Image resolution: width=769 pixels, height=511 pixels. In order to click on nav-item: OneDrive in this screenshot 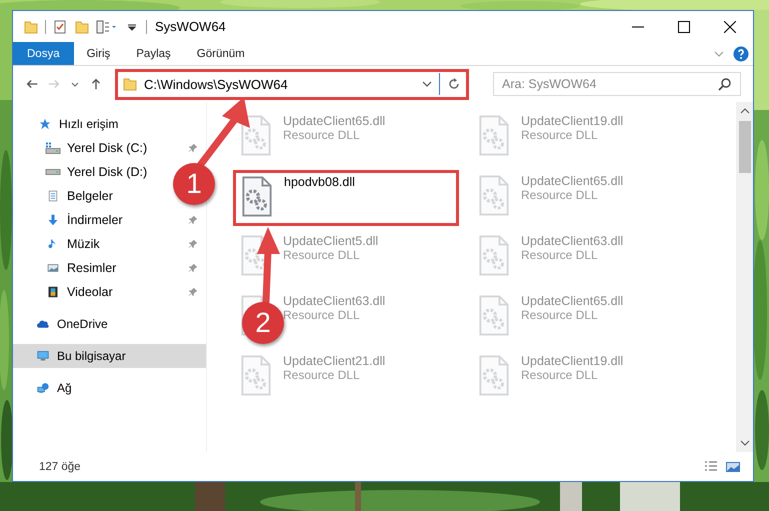, I will do `click(62, 324)`.